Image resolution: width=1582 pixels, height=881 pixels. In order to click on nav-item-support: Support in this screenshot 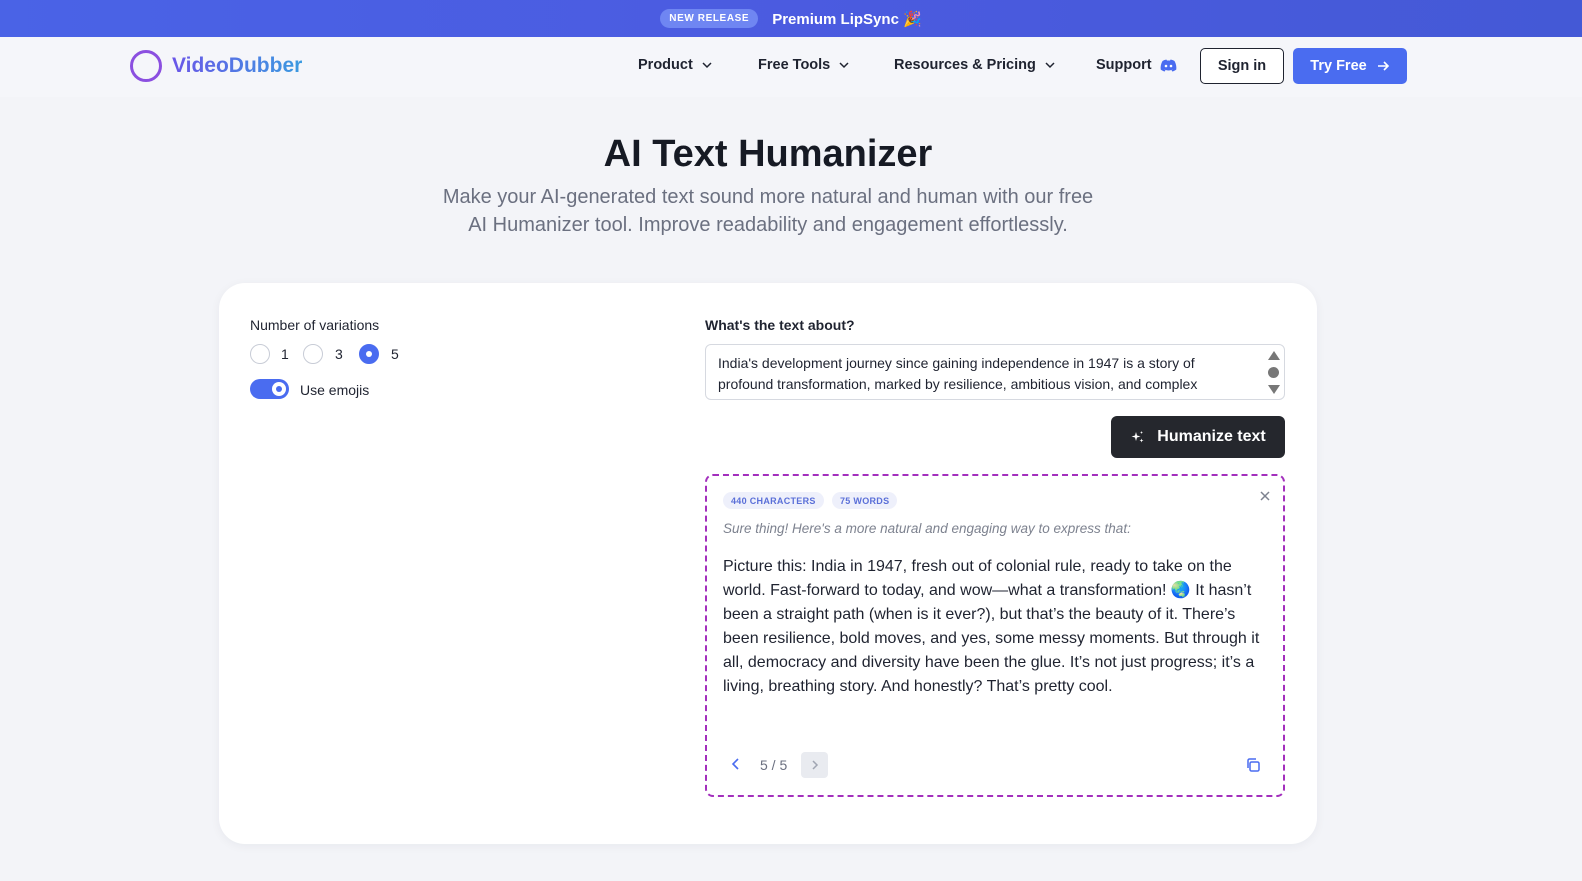, I will do `click(1136, 65)`.